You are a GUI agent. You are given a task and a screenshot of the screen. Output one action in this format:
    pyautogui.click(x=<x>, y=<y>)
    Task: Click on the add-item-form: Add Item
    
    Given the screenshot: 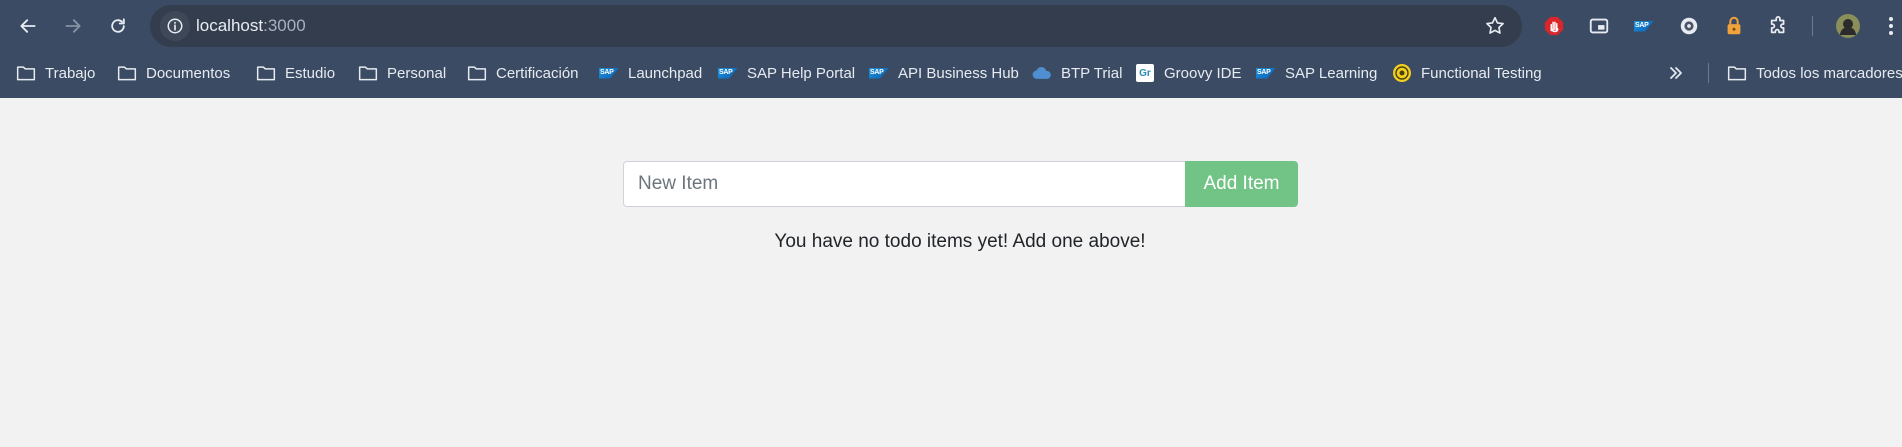 What is the action you would take?
    pyautogui.click(x=960, y=184)
    